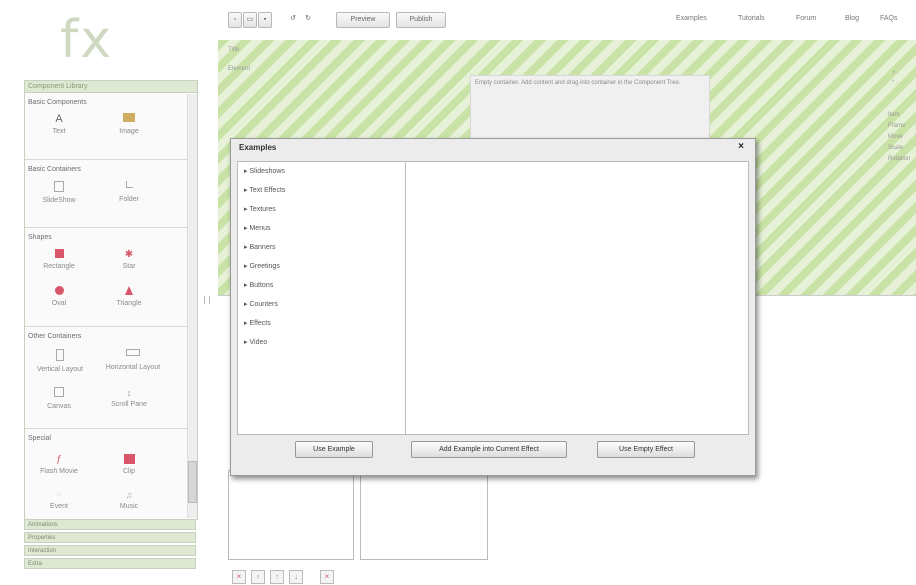 This screenshot has width=916, height=585. I want to click on canvas-marker-icon: ° ·, so click(895, 83).